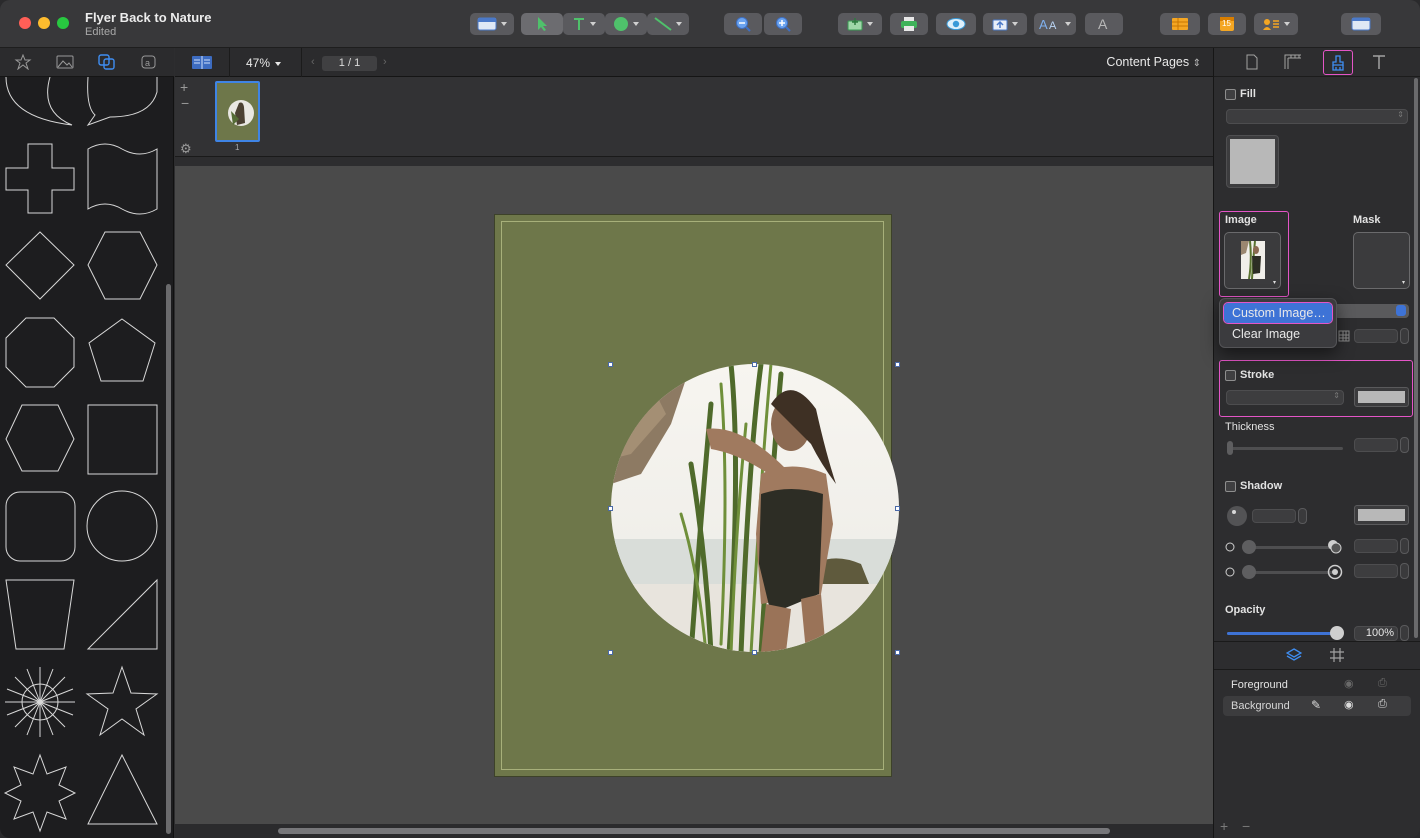 Image resolution: width=1420 pixels, height=838 pixels. What do you see at coordinates (1381, 260) in the screenshot?
I see `mask-well: ▾` at bounding box center [1381, 260].